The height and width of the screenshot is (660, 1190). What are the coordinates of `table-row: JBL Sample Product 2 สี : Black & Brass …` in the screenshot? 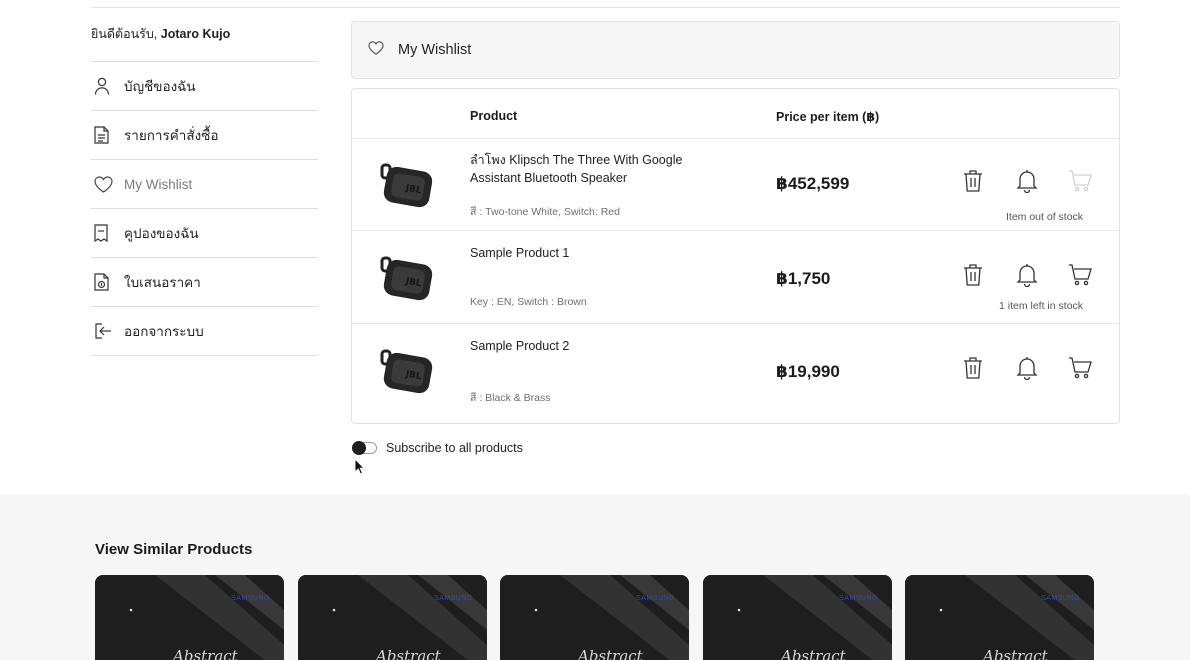 It's located at (735, 373).